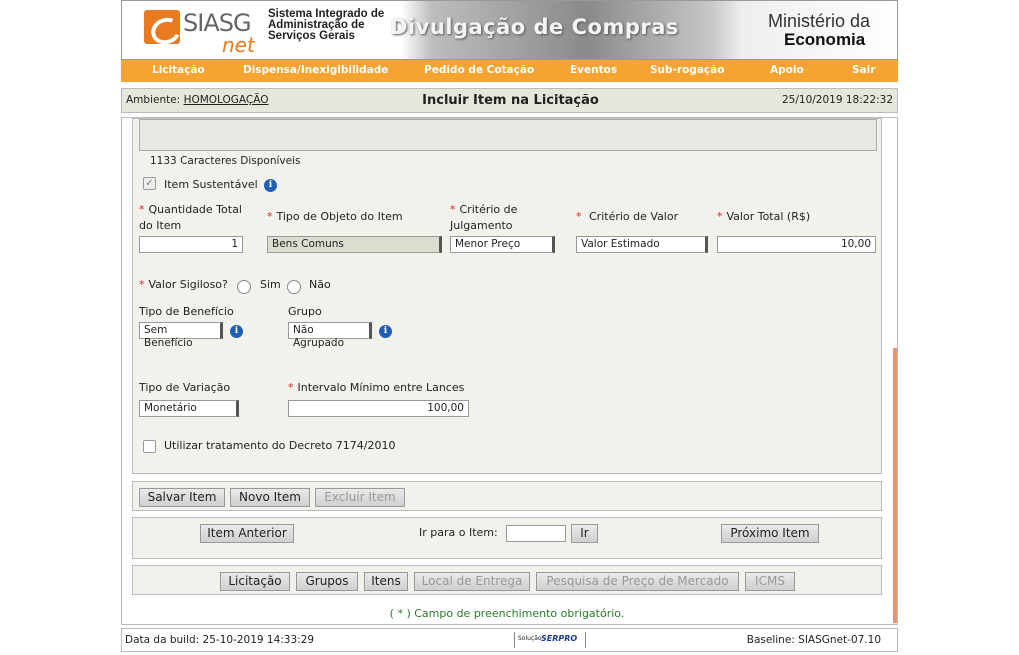 The width and height of the screenshot is (1019, 655). I want to click on siasg-logo: SIASG net, so click(201, 32).